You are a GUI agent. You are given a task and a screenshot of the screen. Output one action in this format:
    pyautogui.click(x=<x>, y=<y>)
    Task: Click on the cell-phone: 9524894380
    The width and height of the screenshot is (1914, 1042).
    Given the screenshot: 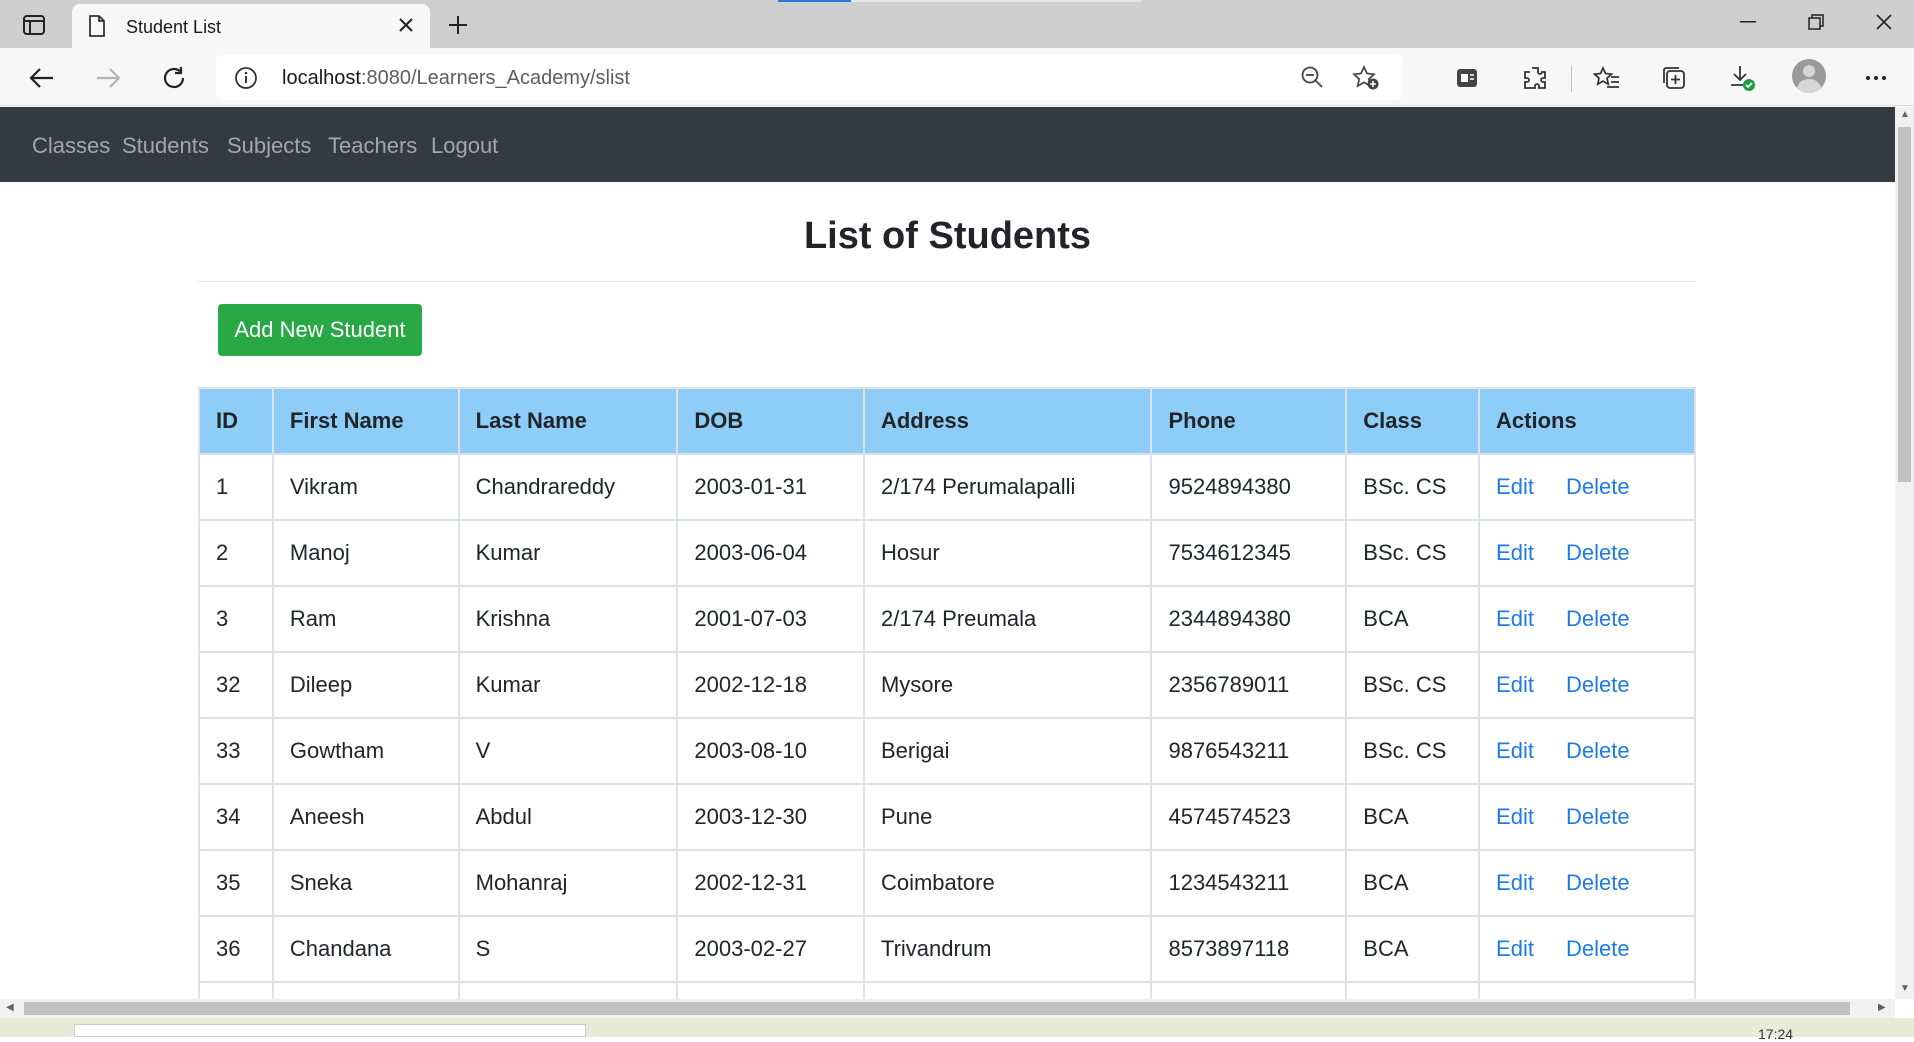 What is the action you would take?
    pyautogui.click(x=1249, y=487)
    